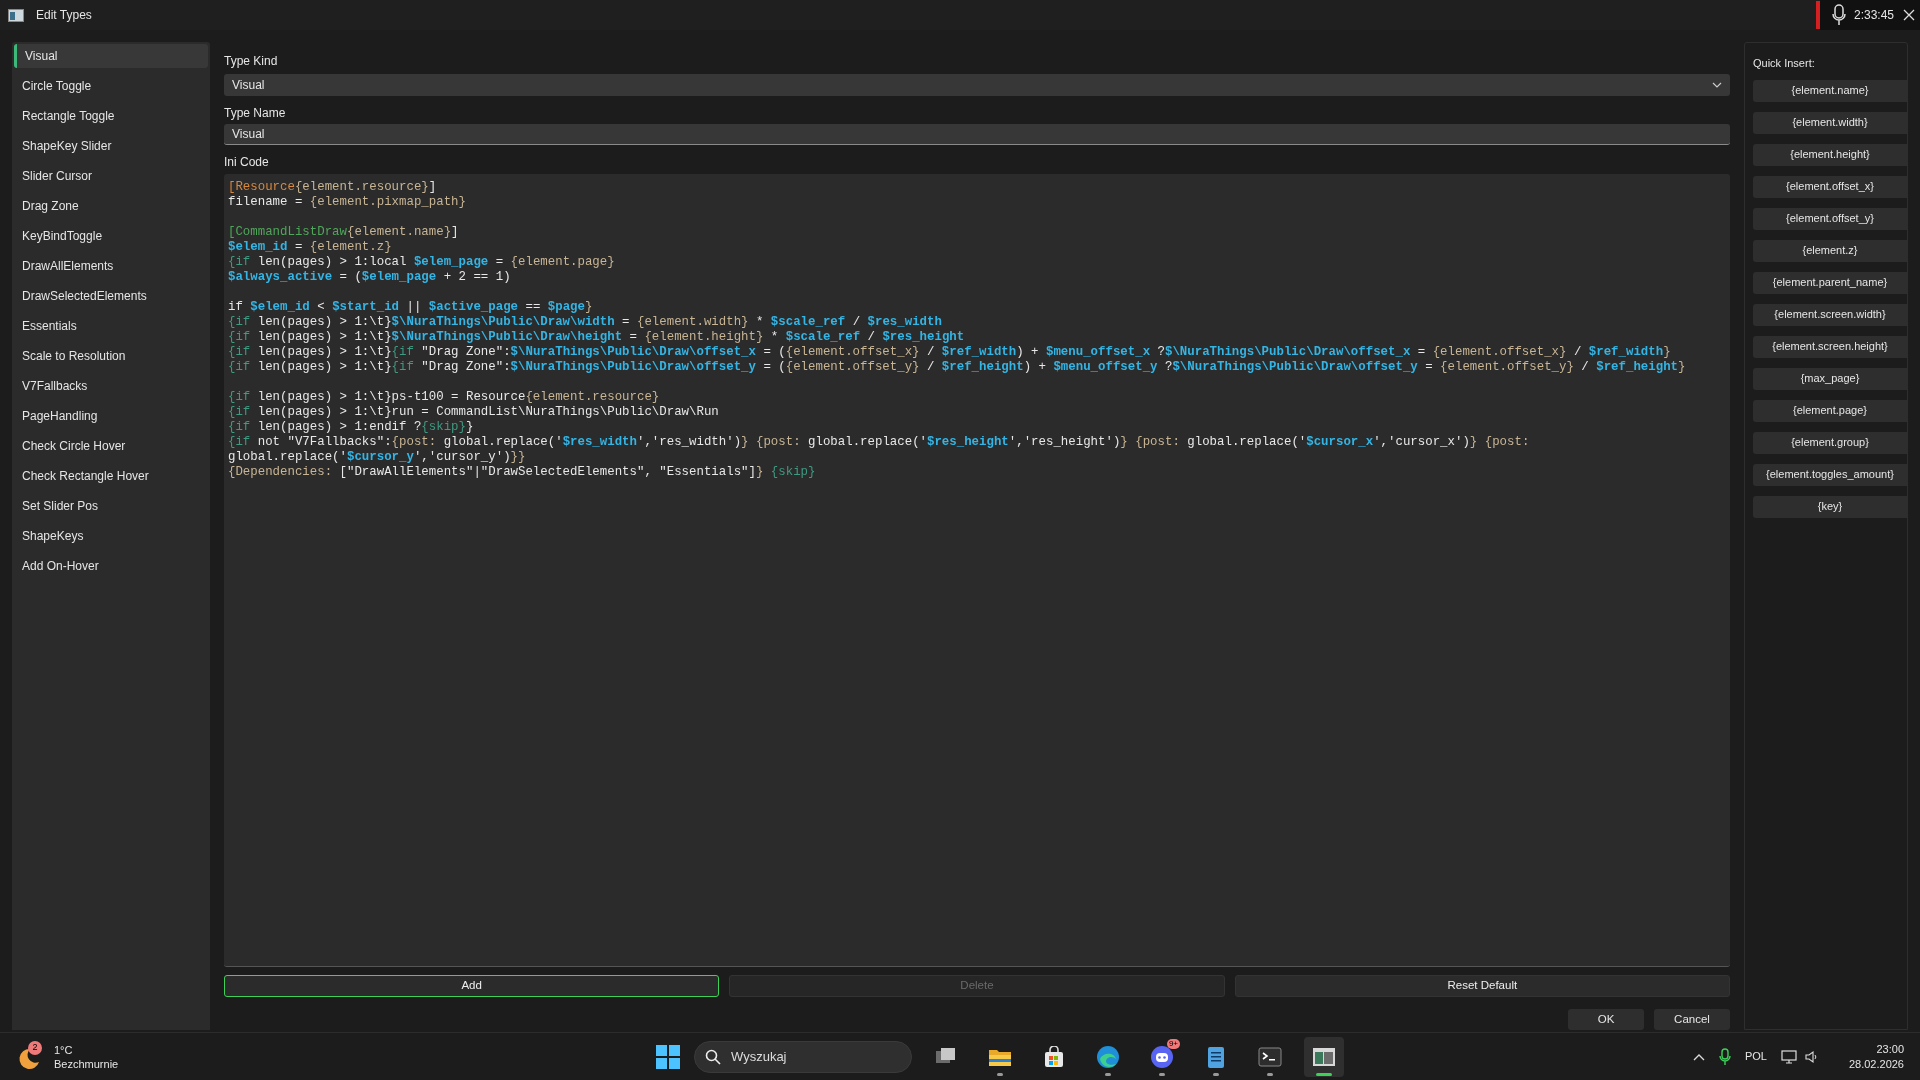  Describe the element at coordinates (1830, 282) in the screenshot. I see `insert-button: {element.parent_name}` at that location.